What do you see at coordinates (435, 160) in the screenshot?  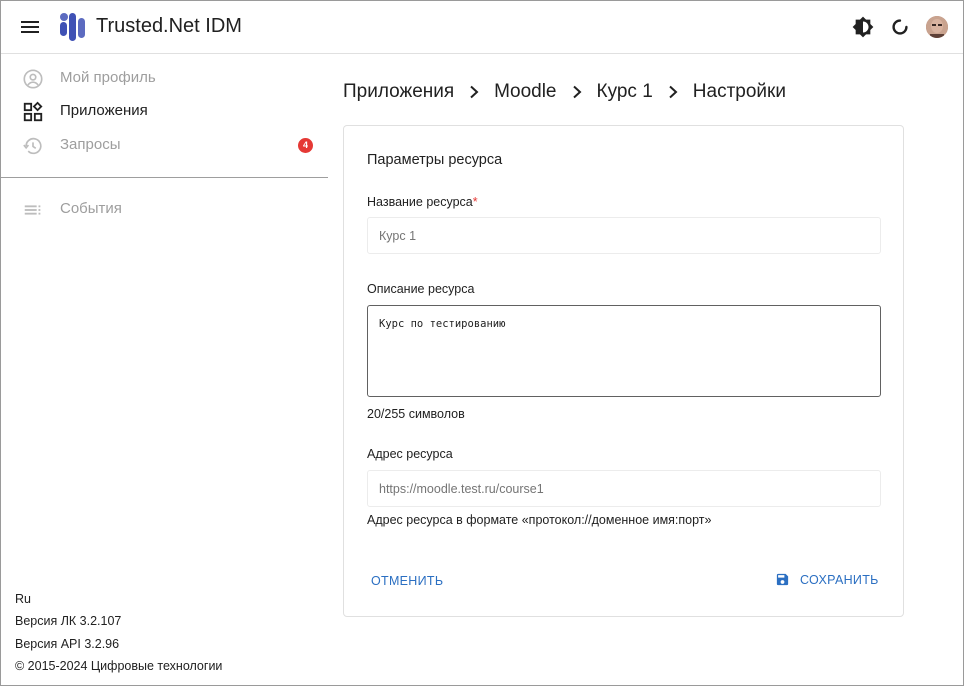 I see `card-title: Параметры ресурса` at bounding box center [435, 160].